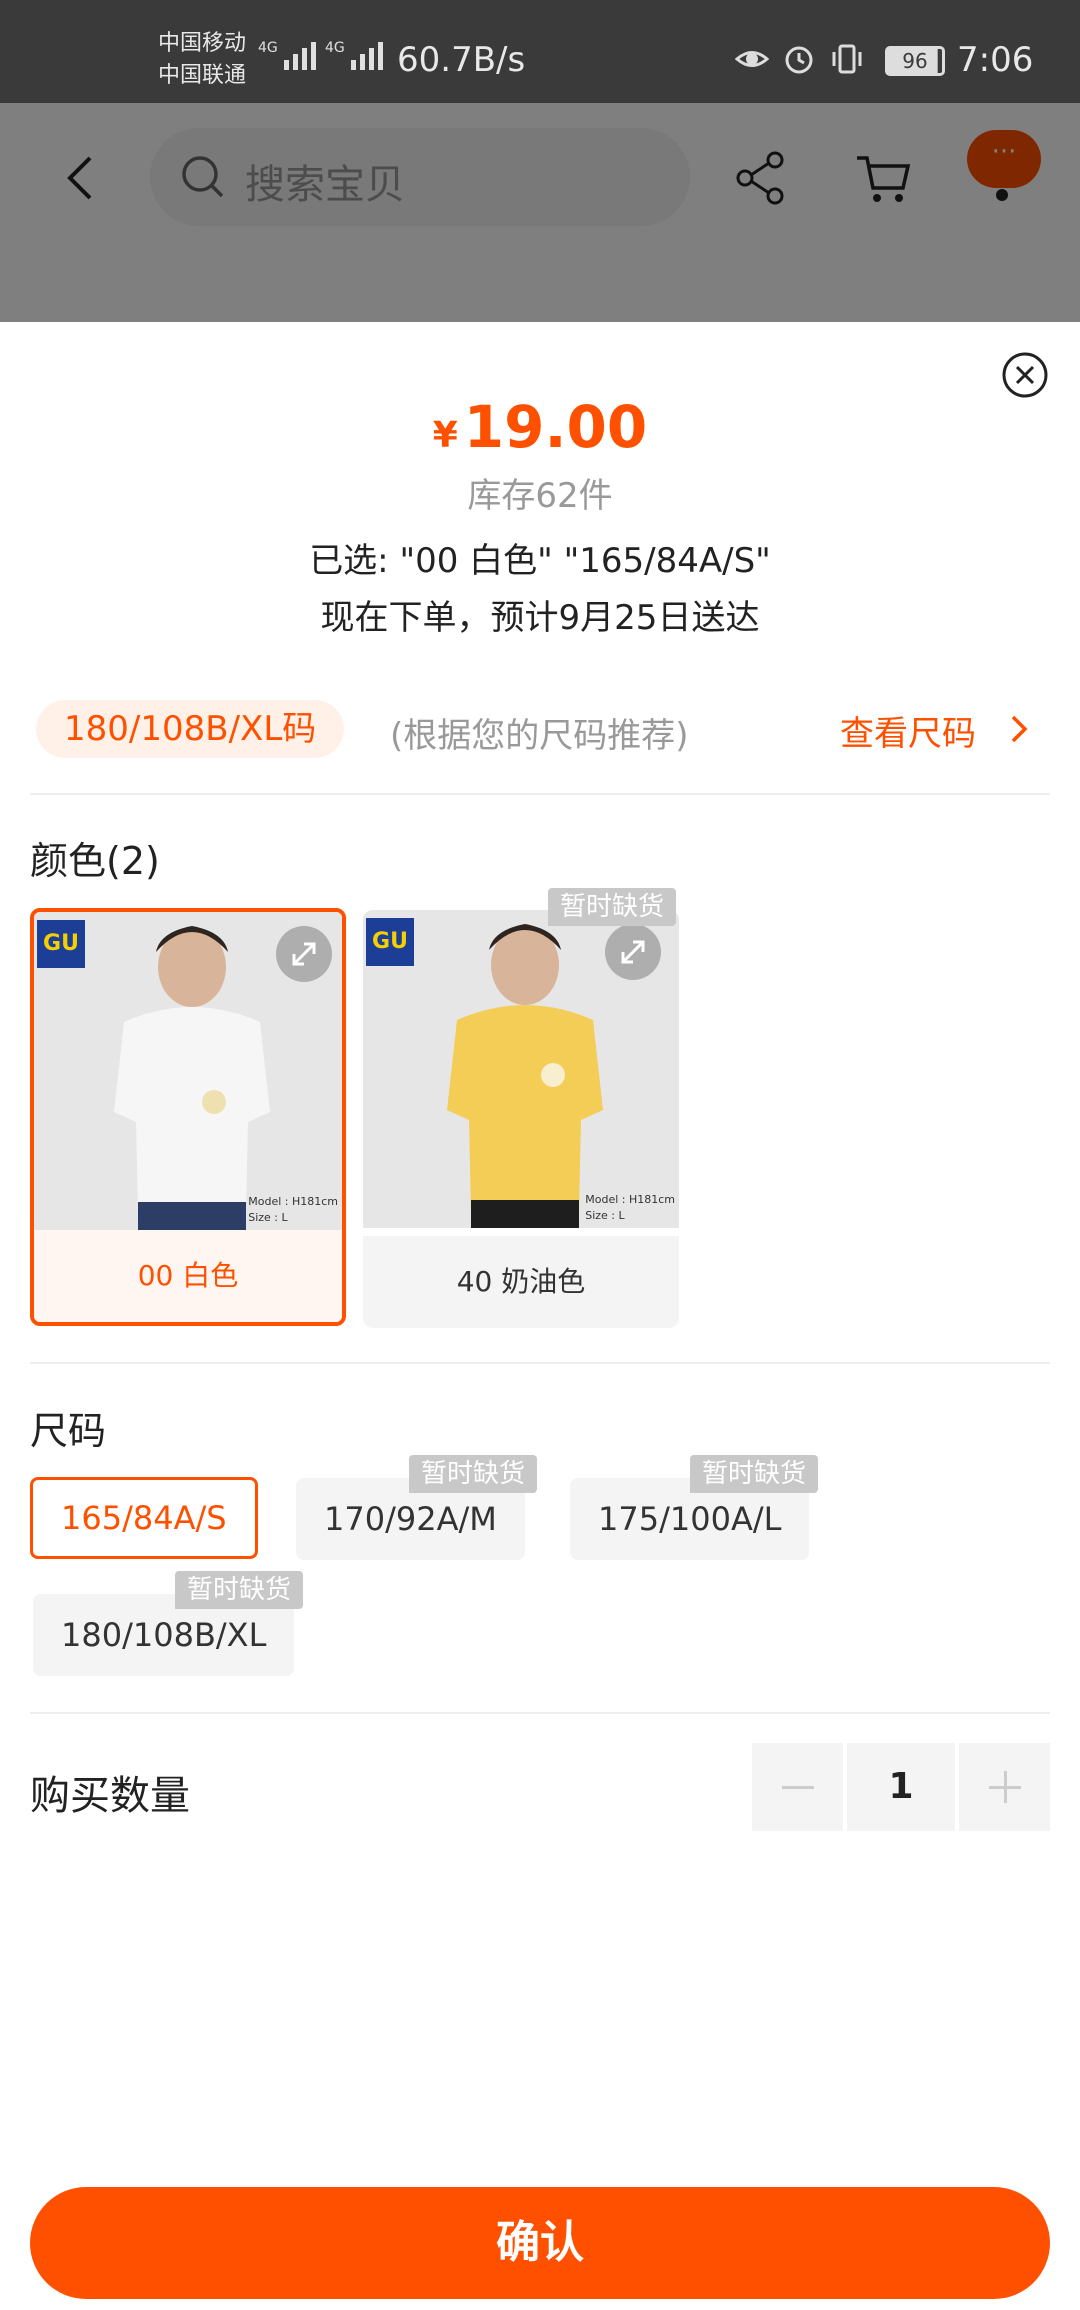 The width and height of the screenshot is (1080, 2310). I want to click on quantity-stepper: 1, so click(901, 1787).